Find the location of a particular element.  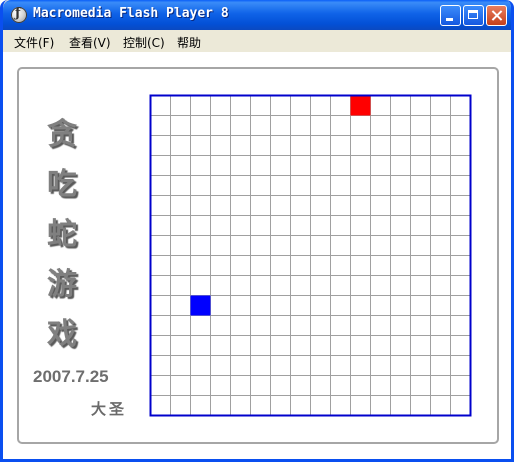

maximize-icon is located at coordinates (473, 15).